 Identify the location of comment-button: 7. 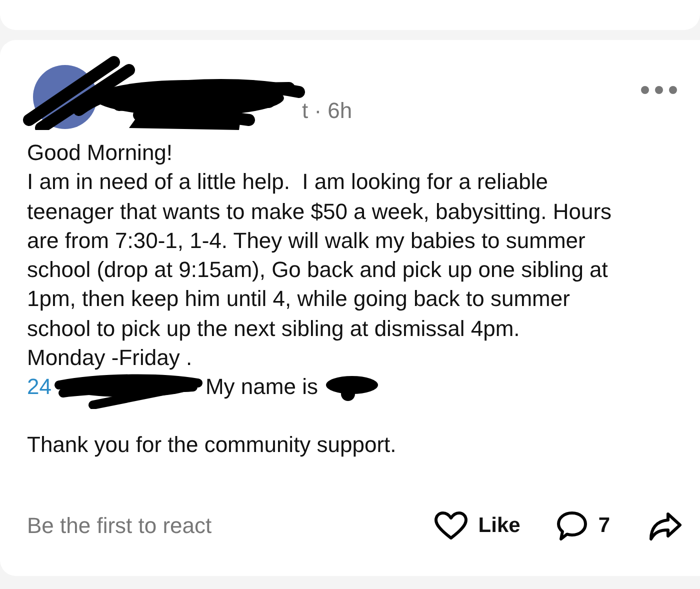
(583, 526).